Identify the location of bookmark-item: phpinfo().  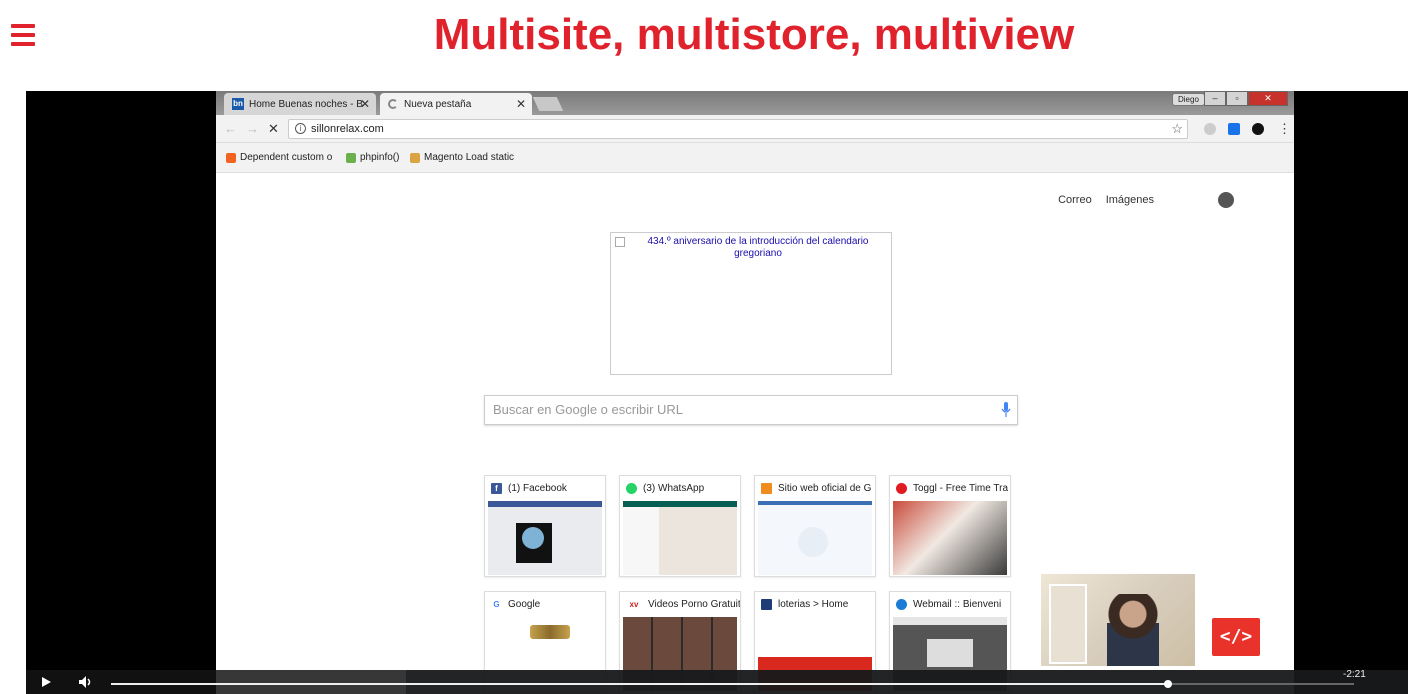
(372, 157).